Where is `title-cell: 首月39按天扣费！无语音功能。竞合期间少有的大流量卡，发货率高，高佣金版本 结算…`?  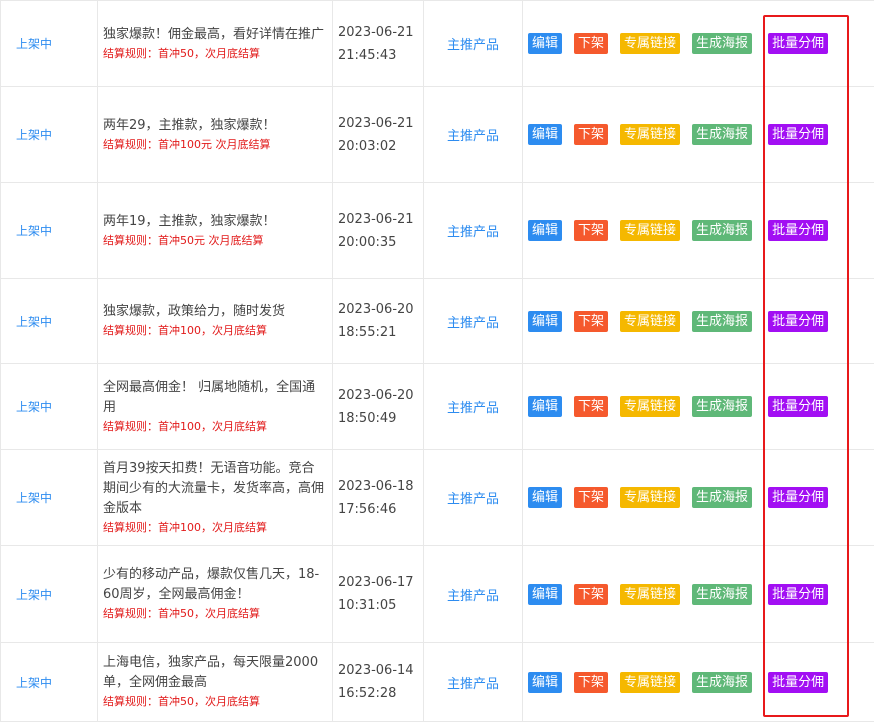 title-cell: 首月39按天扣费！无语音功能。竞合期间少有的大流量卡，发货率高，高佣金版本 结算… is located at coordinates (215, 498).